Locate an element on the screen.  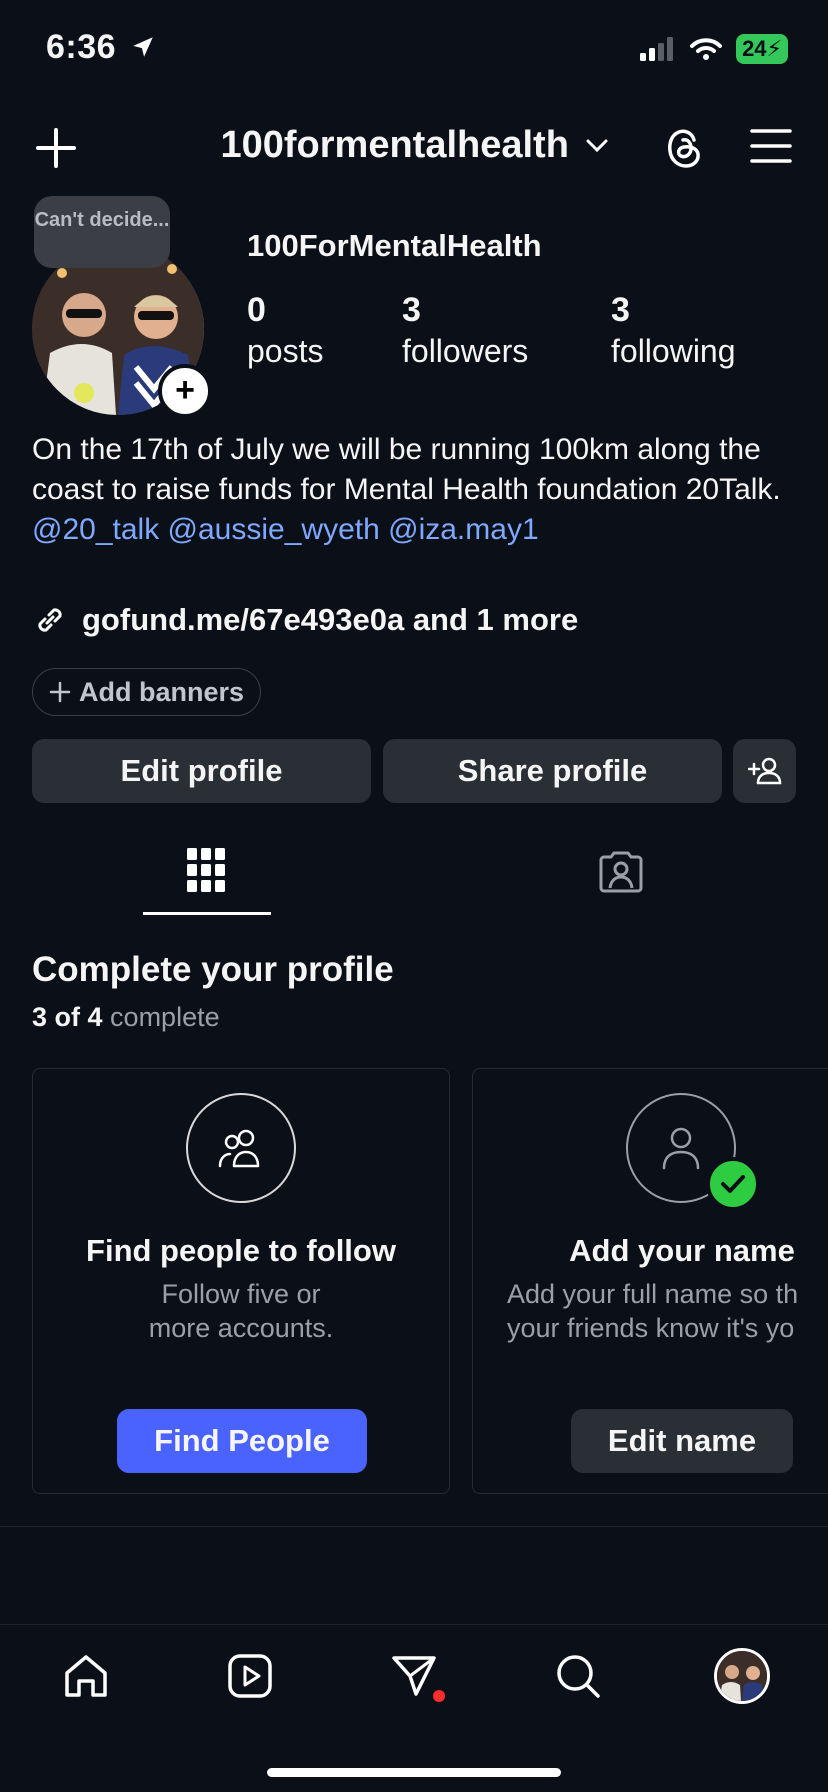
section-divider is located at coordinates (414, 1526).